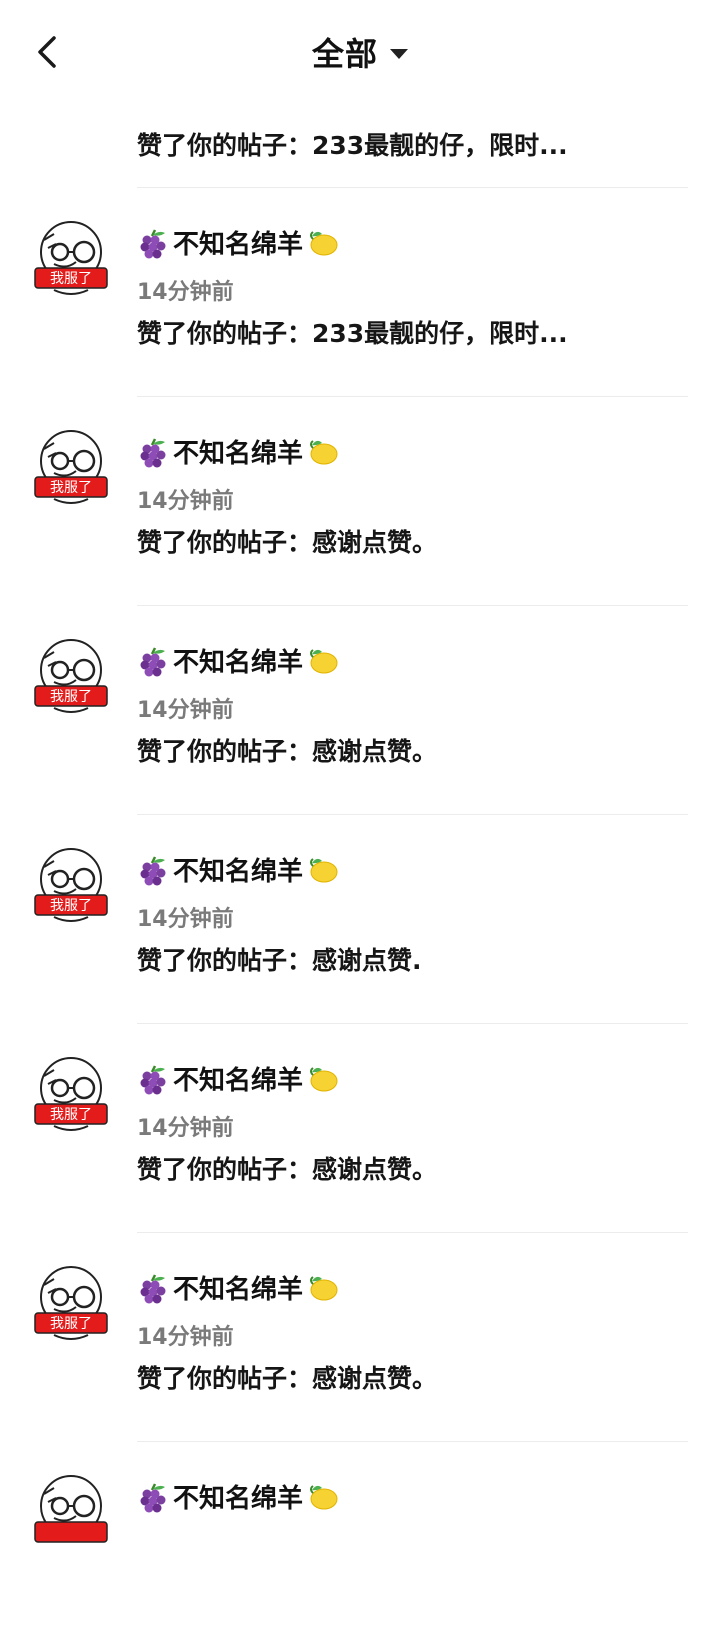  I want to click on top-bar: 全部, so click(360, 51).